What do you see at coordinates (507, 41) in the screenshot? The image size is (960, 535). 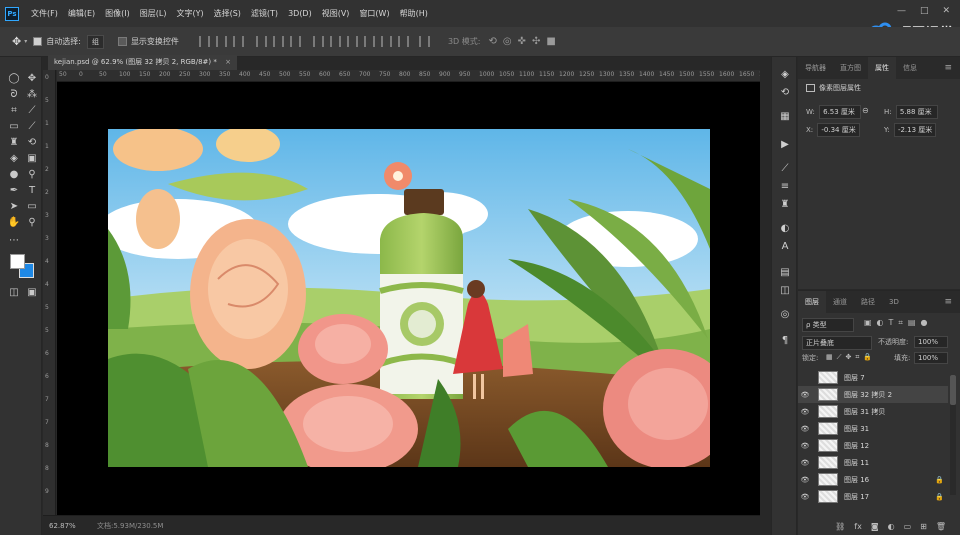 I see `3d-roll-icon: ◎` at bounding box center [507, 41].